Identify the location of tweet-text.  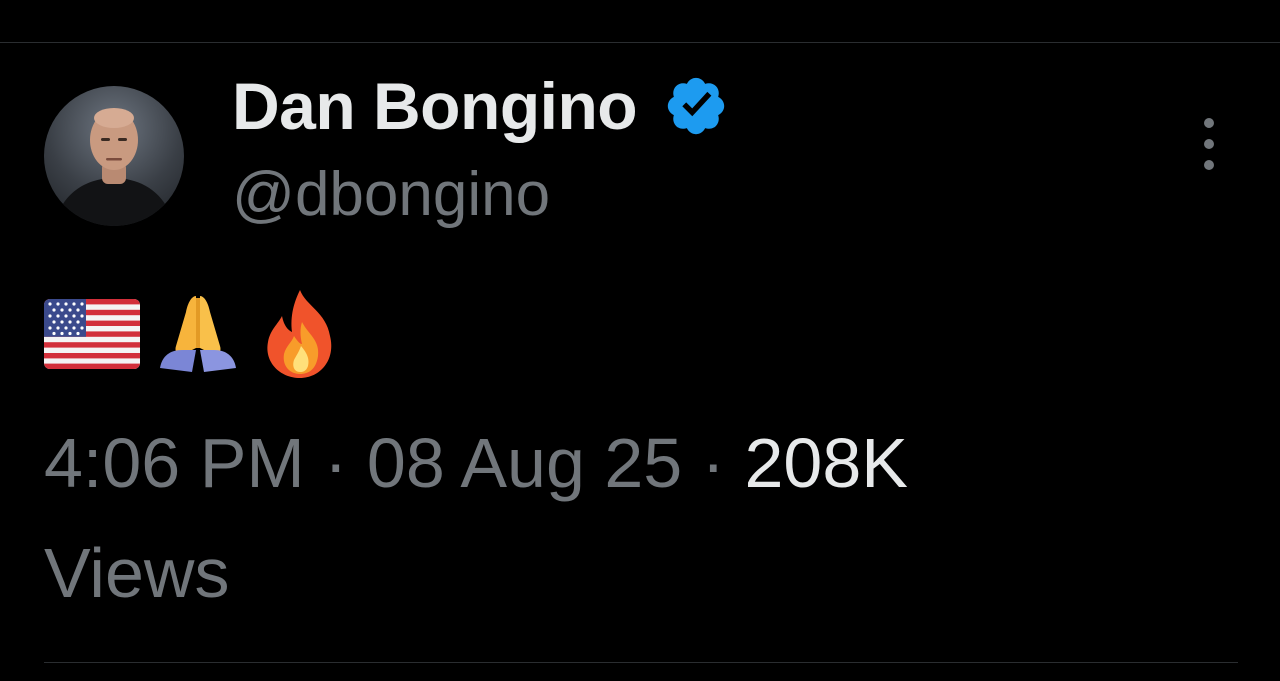
(194, 334).